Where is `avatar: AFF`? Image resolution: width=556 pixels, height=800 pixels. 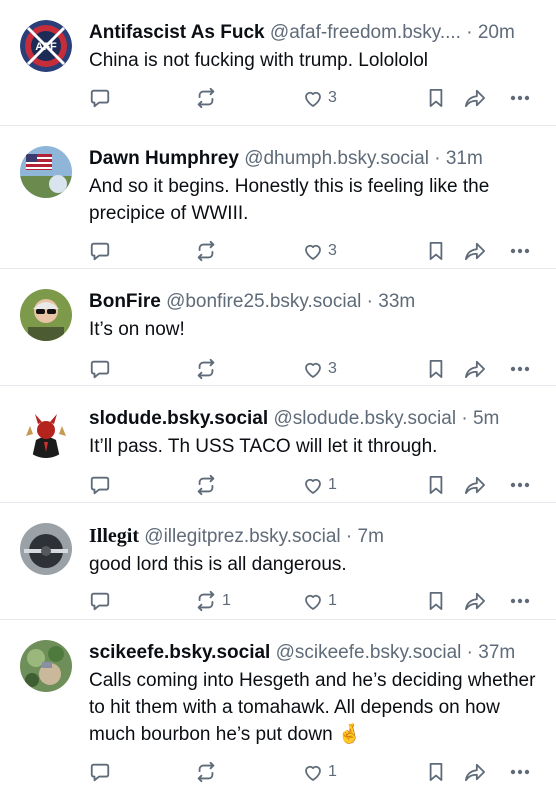
avatar: AFF is located at coordinates (46, 46).